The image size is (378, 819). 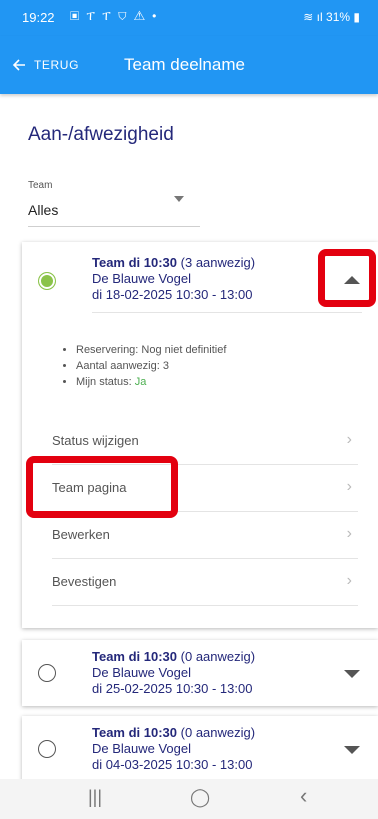 What do you see at coordinates (151, 366) in the screenshot?
I see `detail-attendees: Aantal aanwezig: 3` at bounding box center [151, 366].